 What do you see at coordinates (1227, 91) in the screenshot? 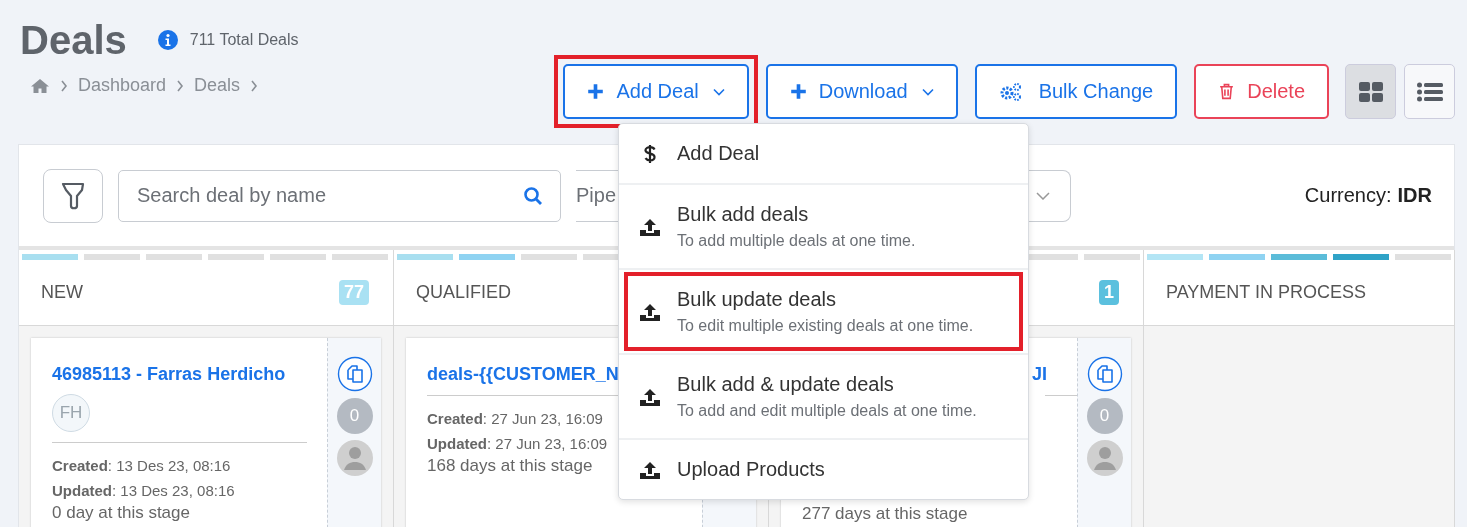
I see `trash-icon` at bounding box center [1227, 91].